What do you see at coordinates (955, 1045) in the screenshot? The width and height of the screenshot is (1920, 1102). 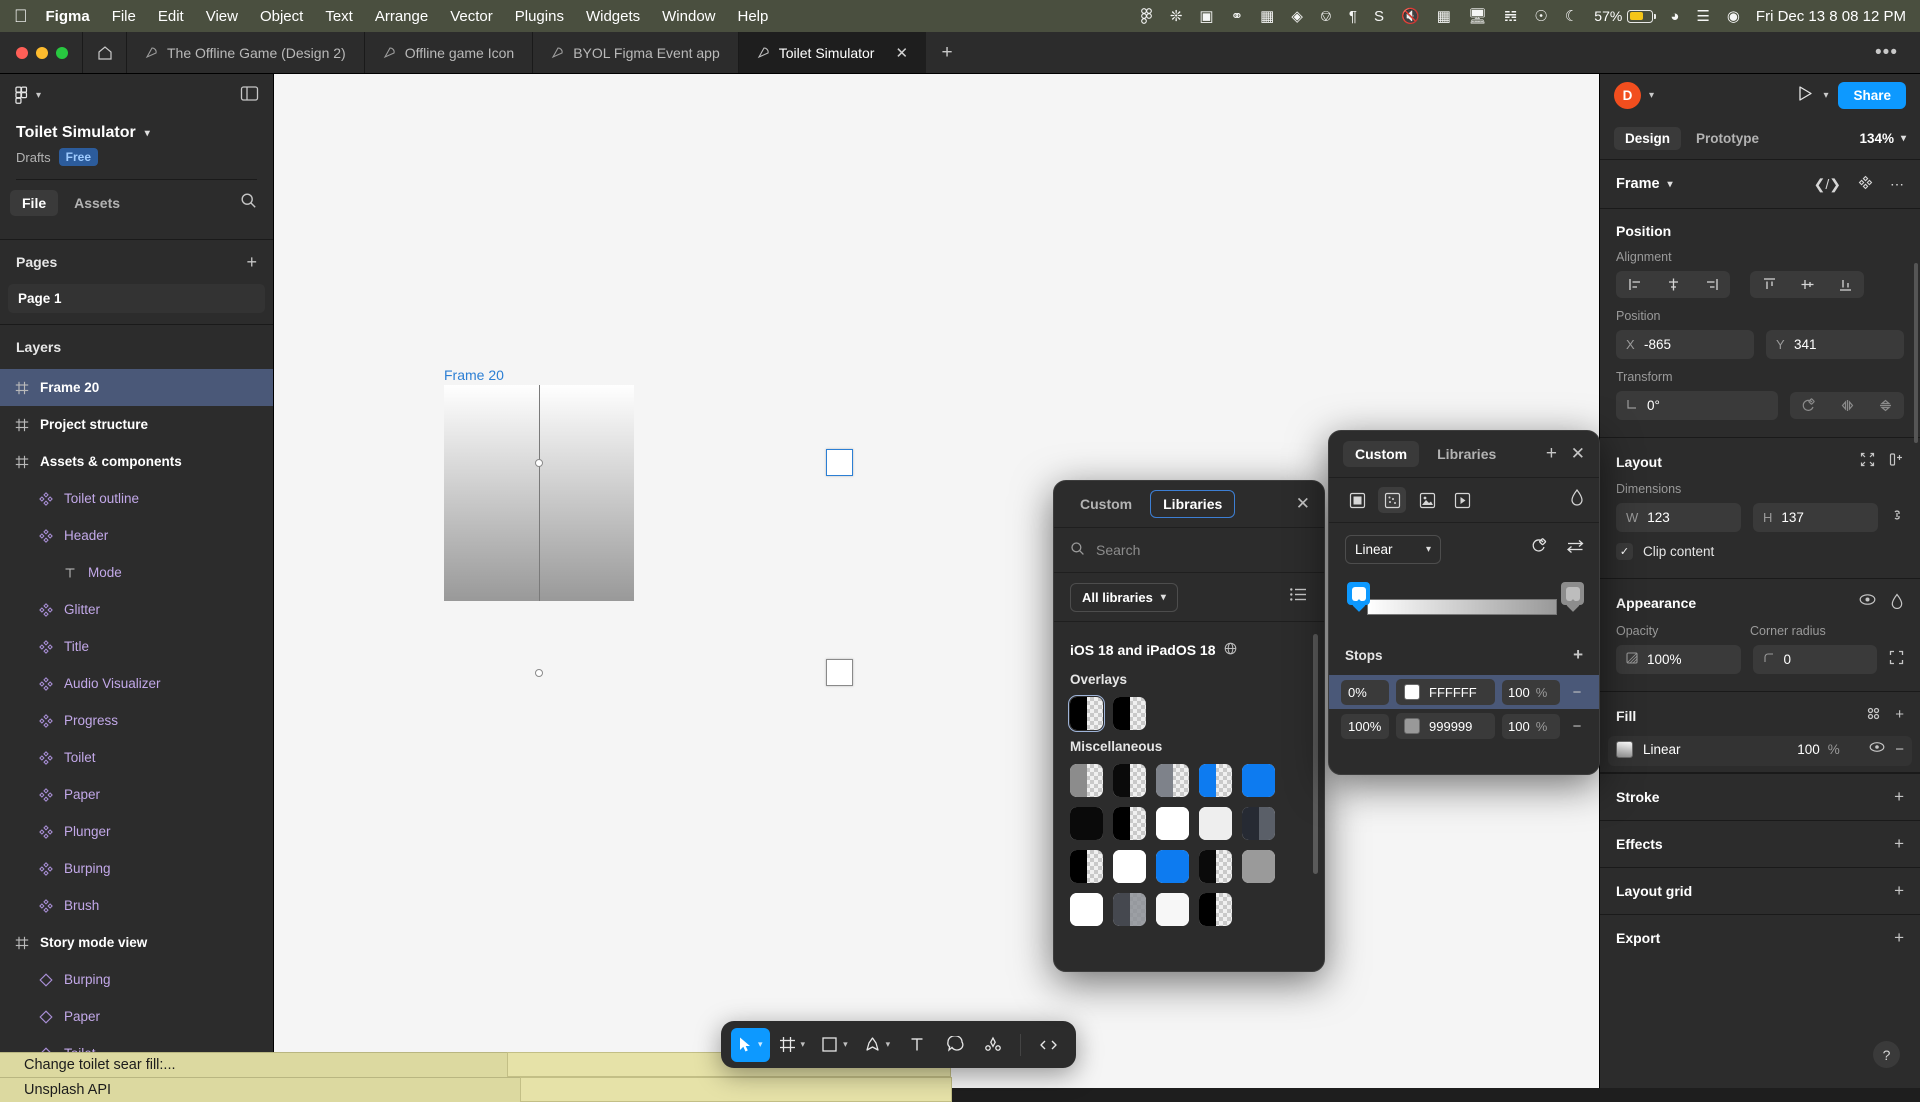 I see `comment-tool` at bounding box center [955, 1045].